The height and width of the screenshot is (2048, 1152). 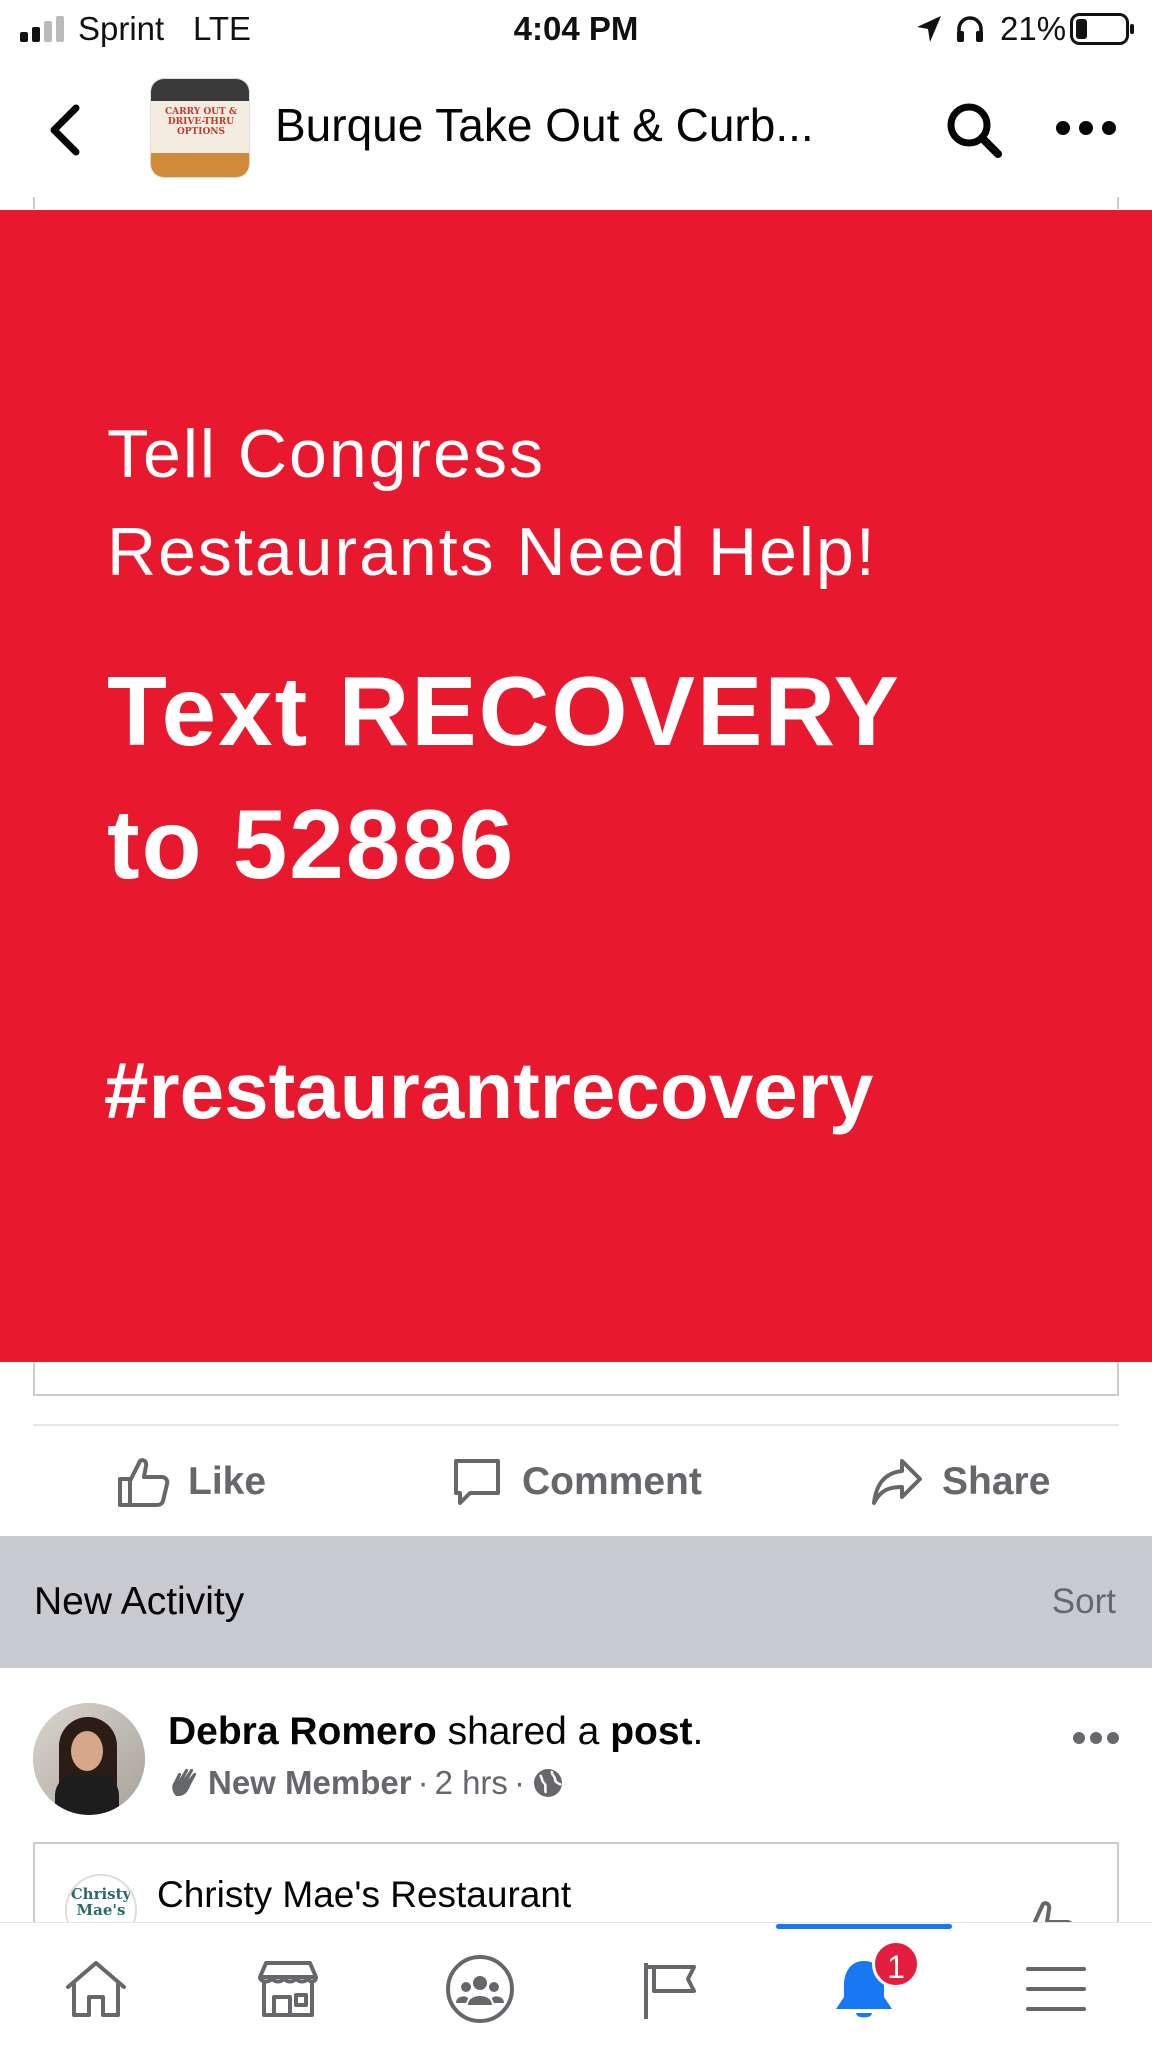 I want to click on shared-post-card: Christy Mae's Christy Mae's Restaurant, so click(x=576, y=1882).